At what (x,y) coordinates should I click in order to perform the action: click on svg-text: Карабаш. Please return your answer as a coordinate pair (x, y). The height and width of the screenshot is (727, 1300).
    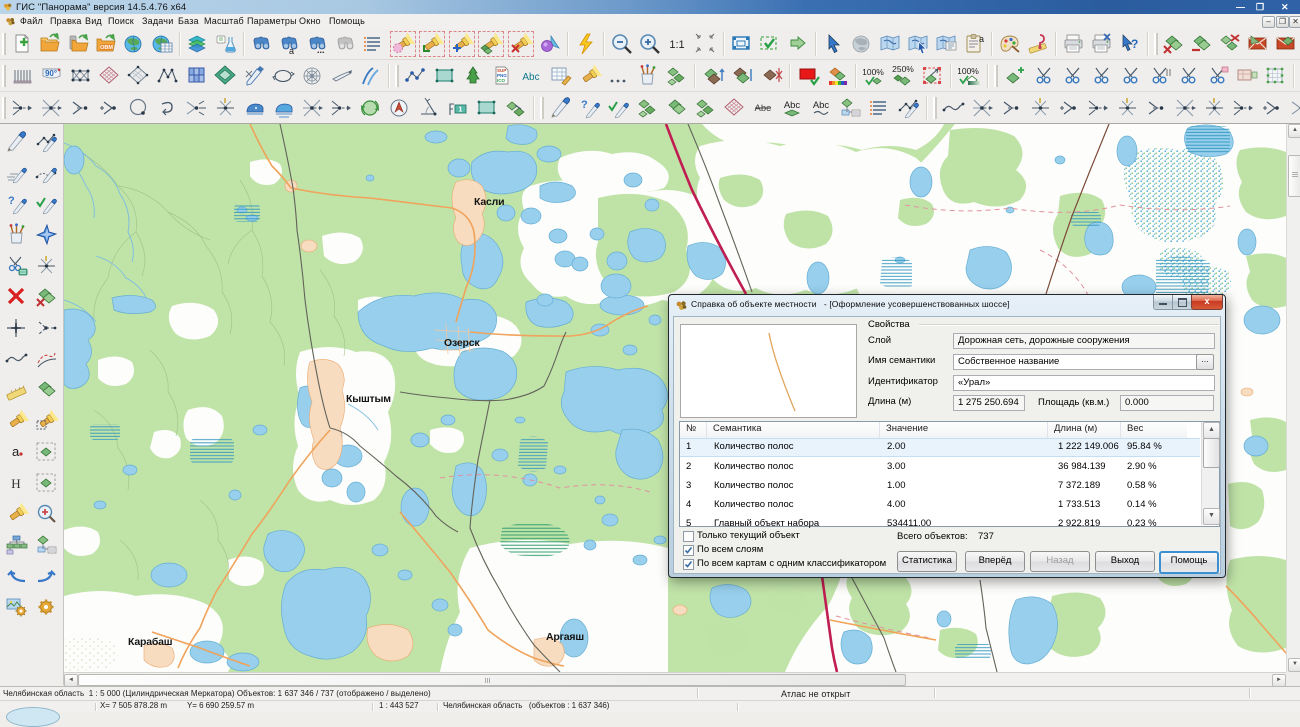
    Looking at the image, I should click on (150, 642).